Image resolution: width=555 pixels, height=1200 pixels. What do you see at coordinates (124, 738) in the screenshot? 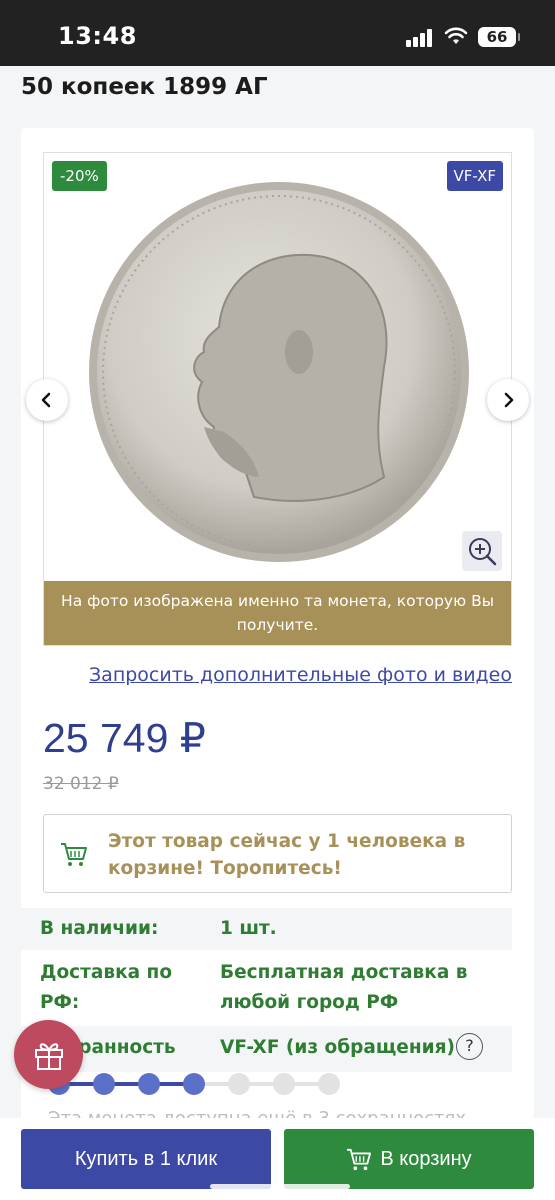
I see `price: 25 749 ₽` at bounding box center [124, 738].